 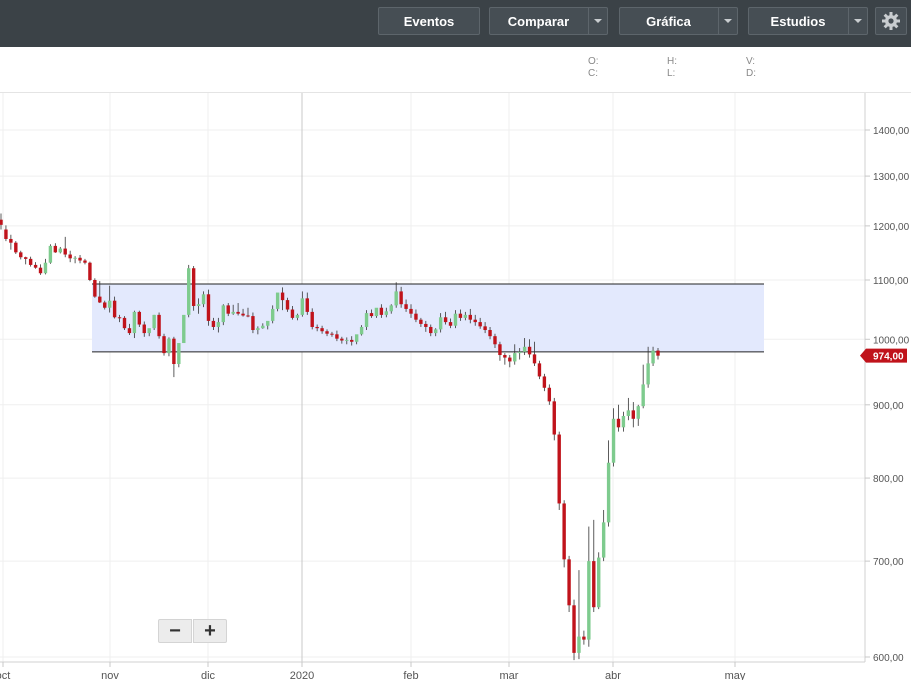 I want to click on y-tick-label: 1400,00, so click(x=891, y=131).